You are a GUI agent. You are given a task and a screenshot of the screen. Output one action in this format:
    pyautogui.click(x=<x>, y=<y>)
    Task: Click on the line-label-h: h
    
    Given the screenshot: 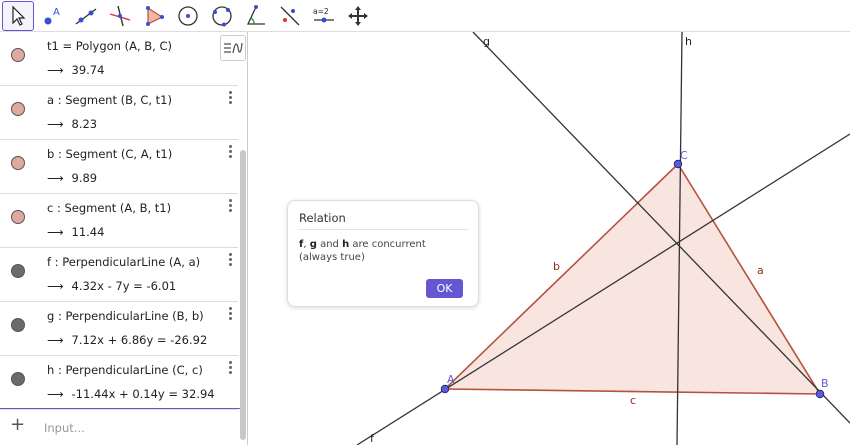 What is the action you would take?
    pyautogui.click(x=688, y=41)
    